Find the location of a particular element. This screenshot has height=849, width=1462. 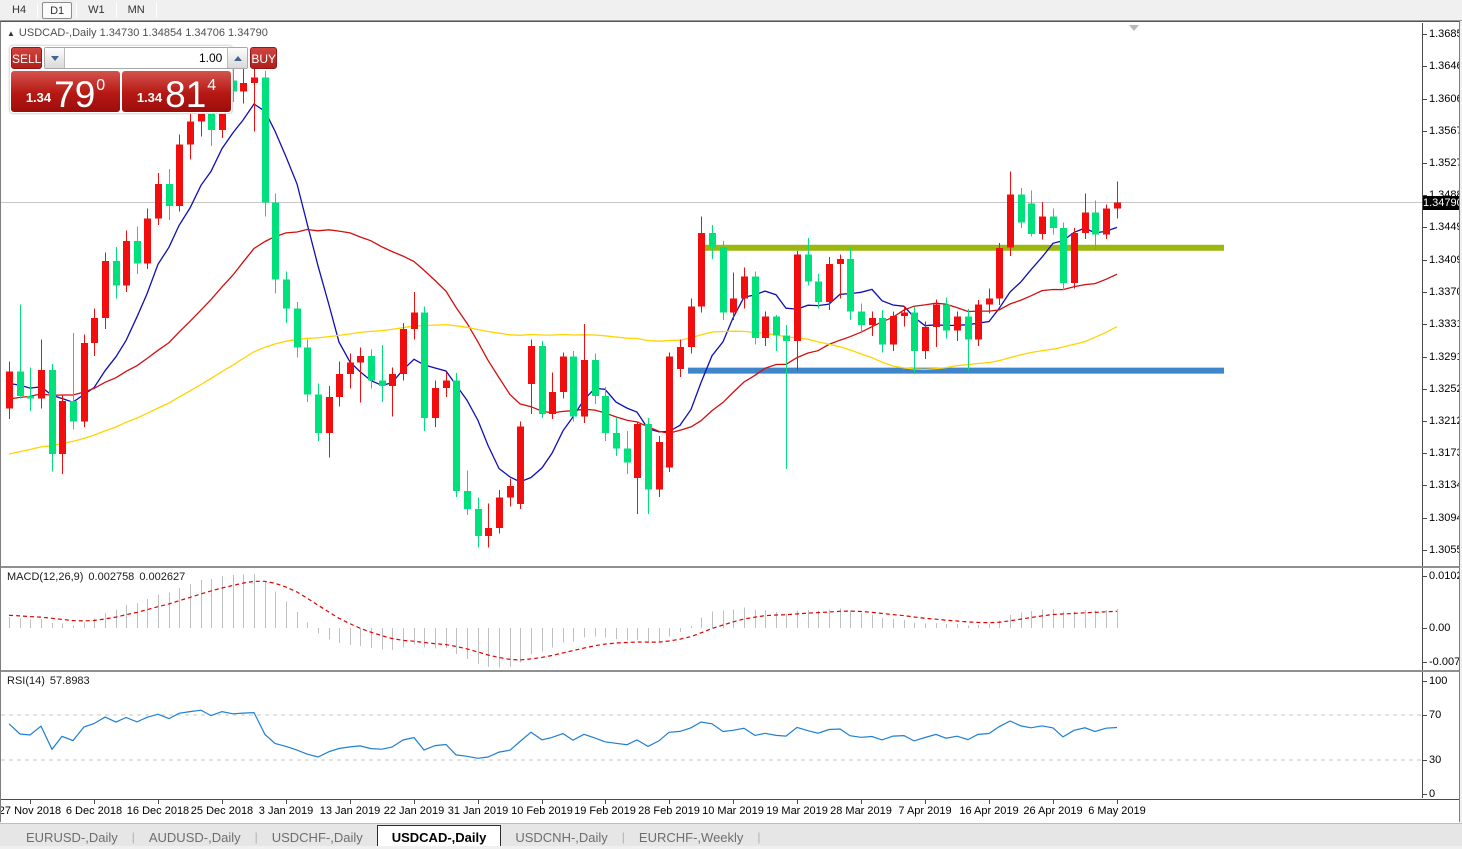

rsi-label: RSI(14) 57.8983 is located at coordinates (51, 681).